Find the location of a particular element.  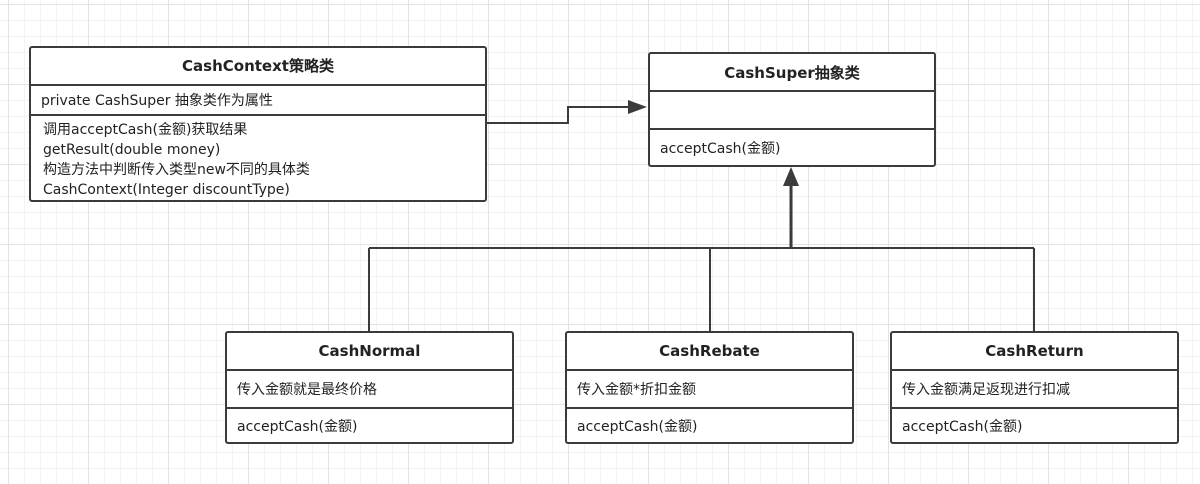

class-attributes-empty is located at coordinates (792, 111).